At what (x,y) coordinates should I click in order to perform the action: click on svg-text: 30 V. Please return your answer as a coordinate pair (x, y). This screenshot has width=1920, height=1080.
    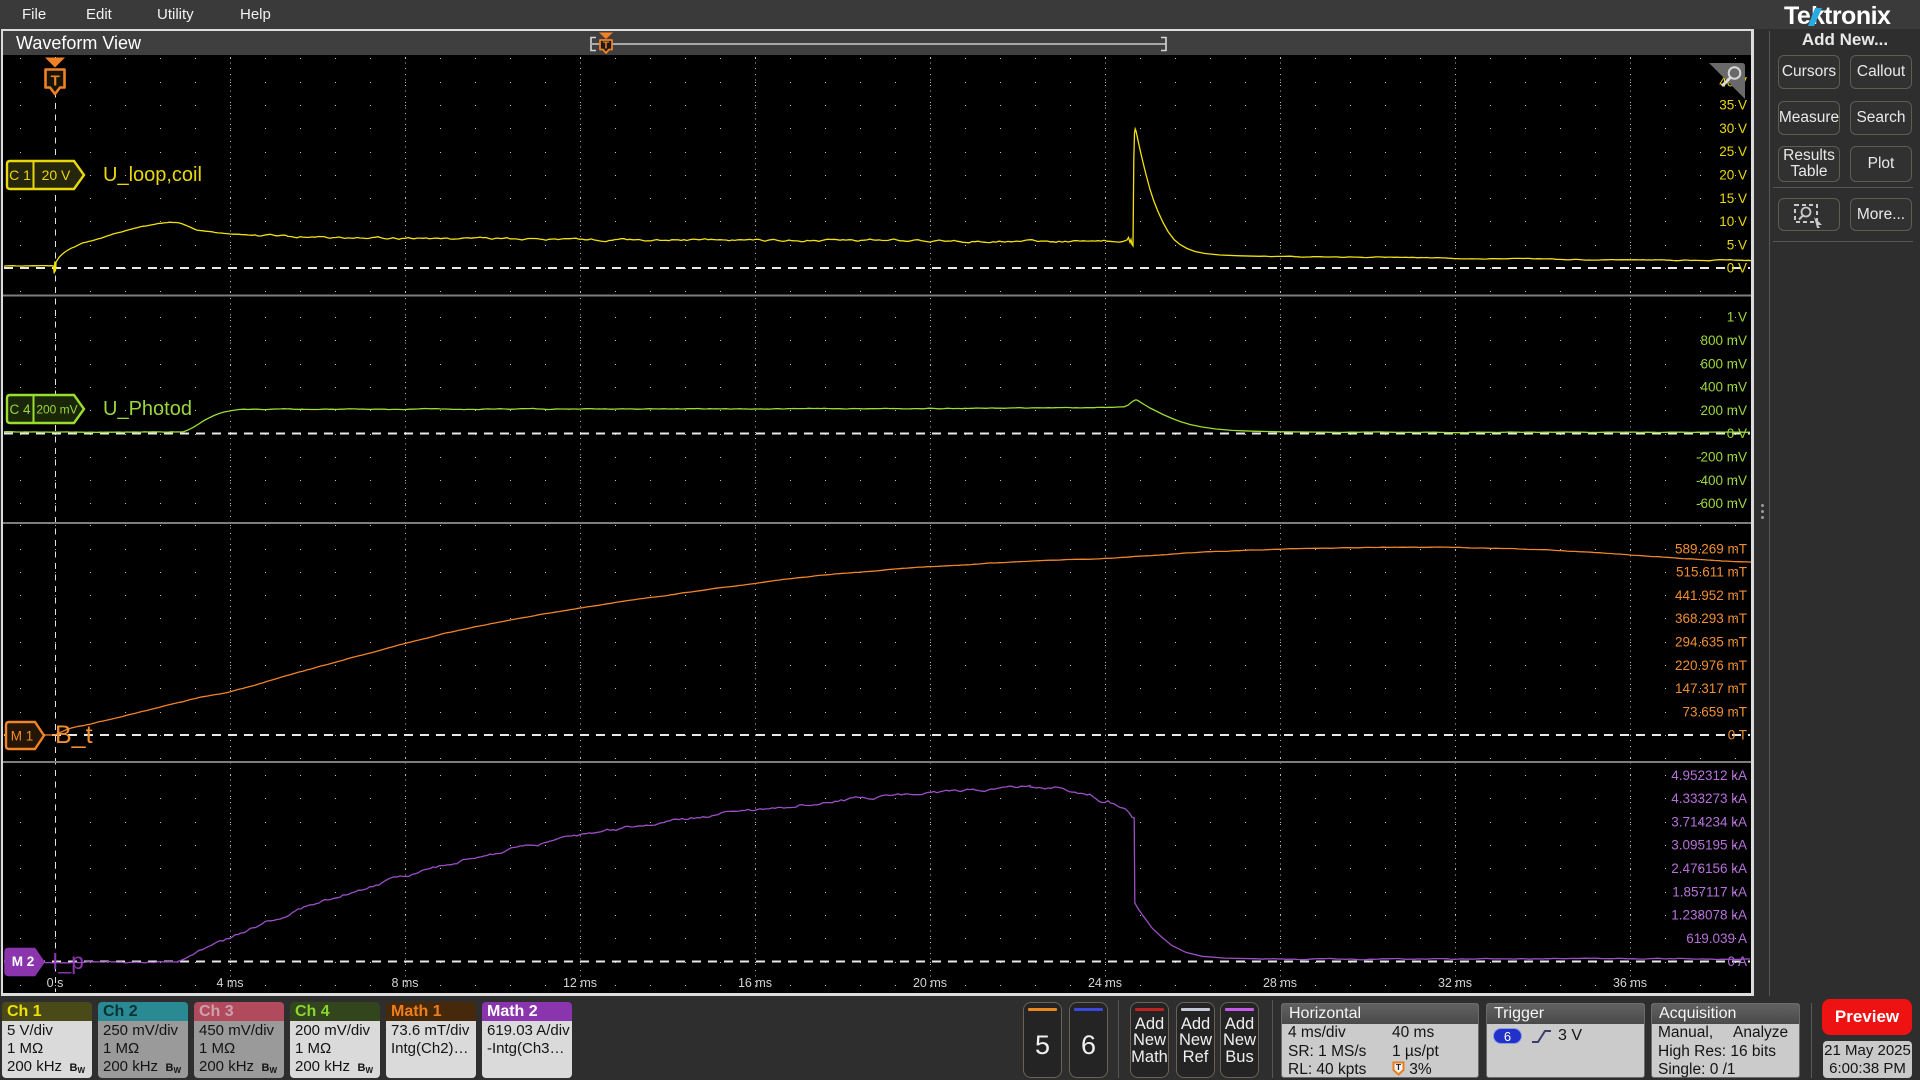
    Looking at the image, I should click on (1733, 128).